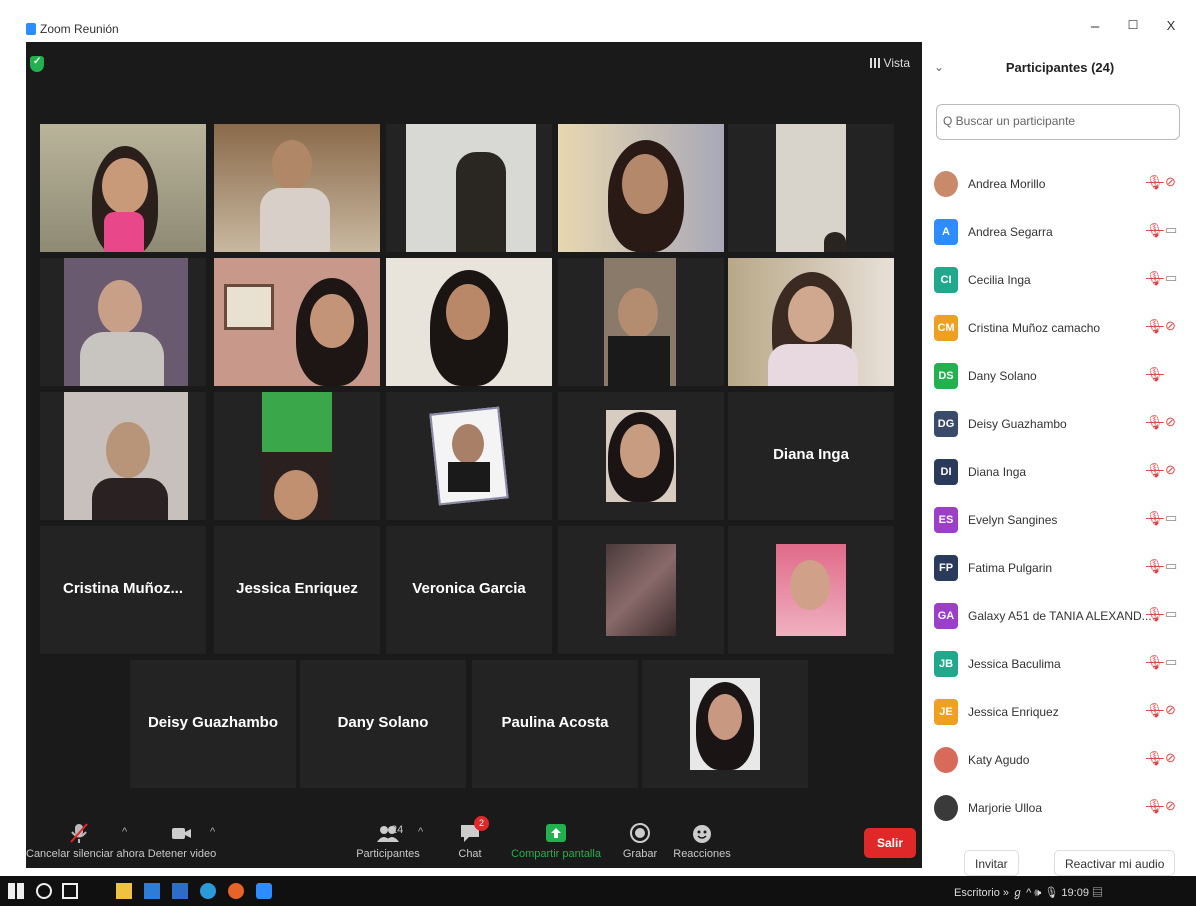 The width and height of the screenshot is (1196, 915). I want to click on avatar: FP, so click(946, 568).